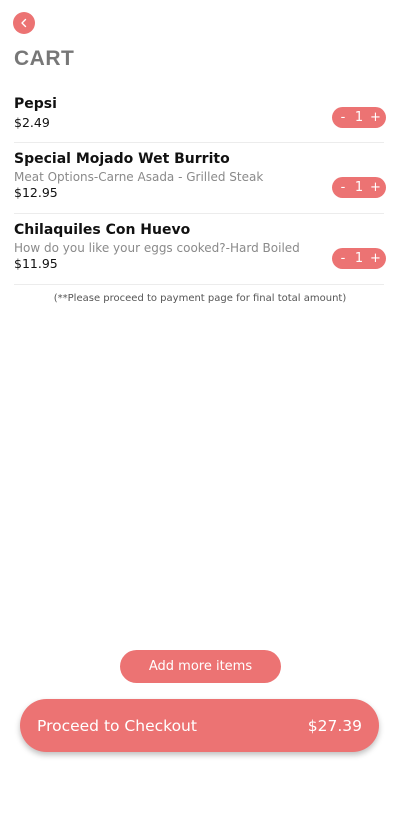  What do you see at coordinates (32, 122) in the screenshot?
I see `item-price: $2.49` at bounding box center [32, 122].